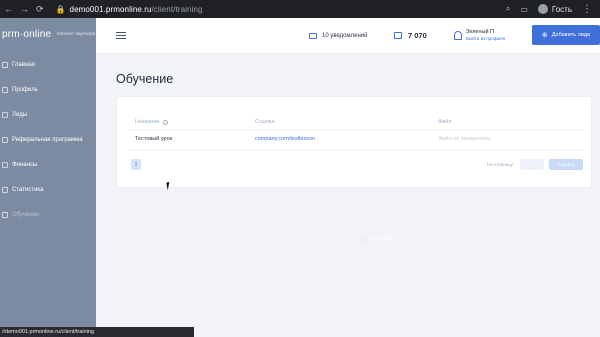 This screenshot has width=600, height=337. I want to click on zoom-icon: ⌕, so click(508, 9).